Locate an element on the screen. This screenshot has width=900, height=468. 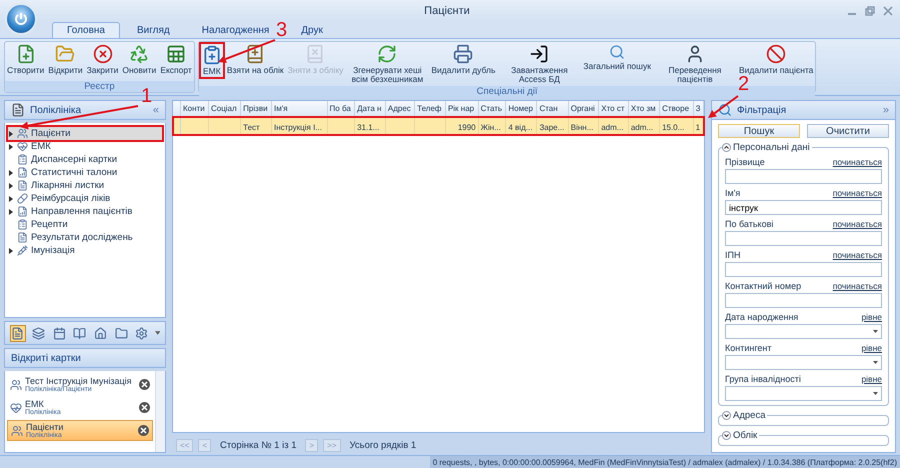
tree-item: Лікарняні листки is located at coordinates (85, 185).